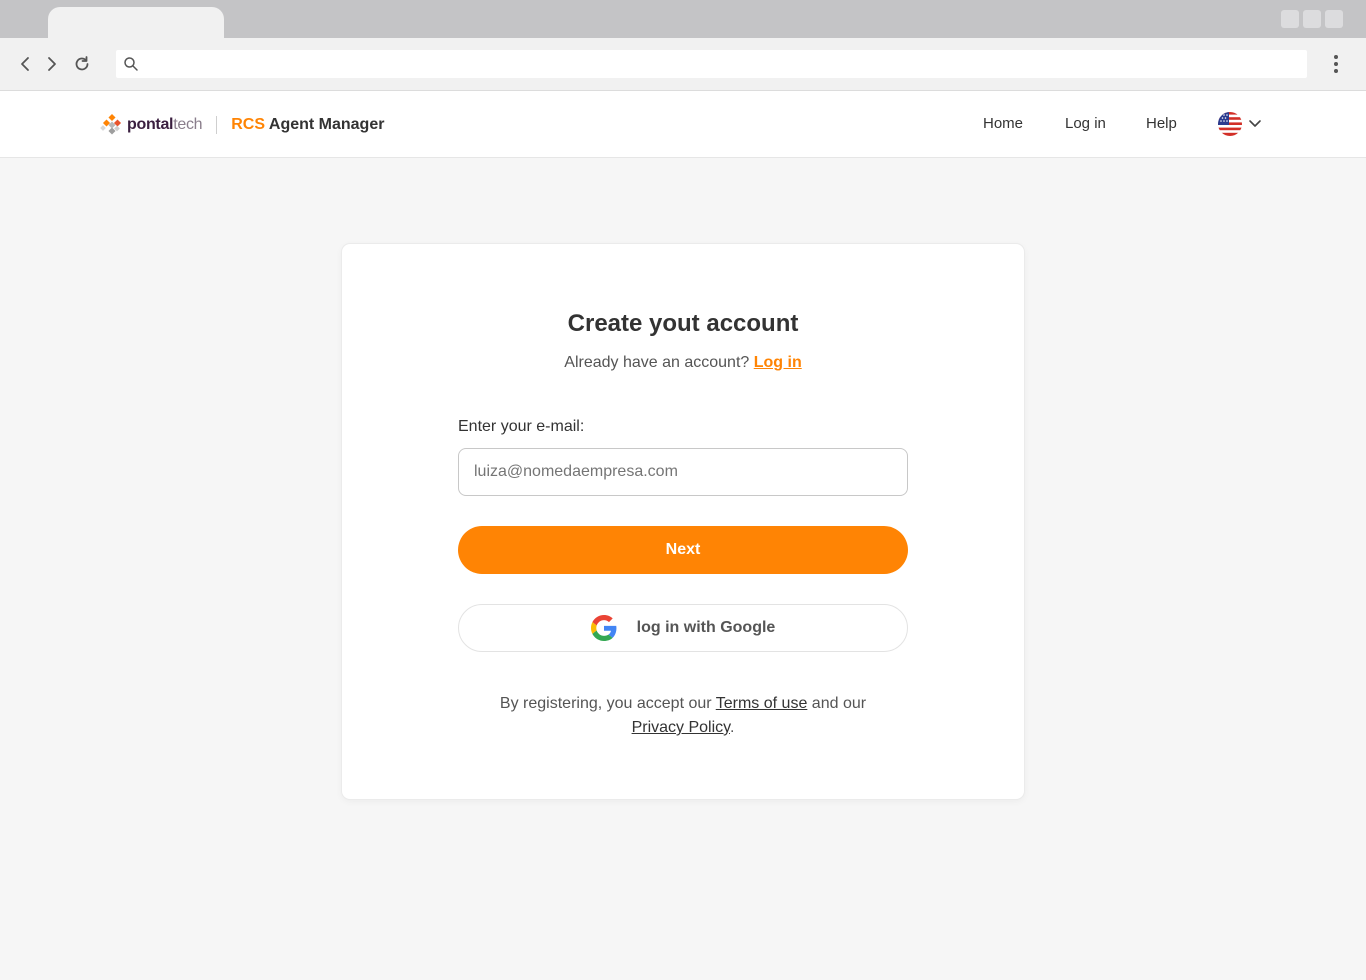 The width and height of the screenshot is (1366, 980). I want to click on browser-menu-icon, so click(1336, 64).